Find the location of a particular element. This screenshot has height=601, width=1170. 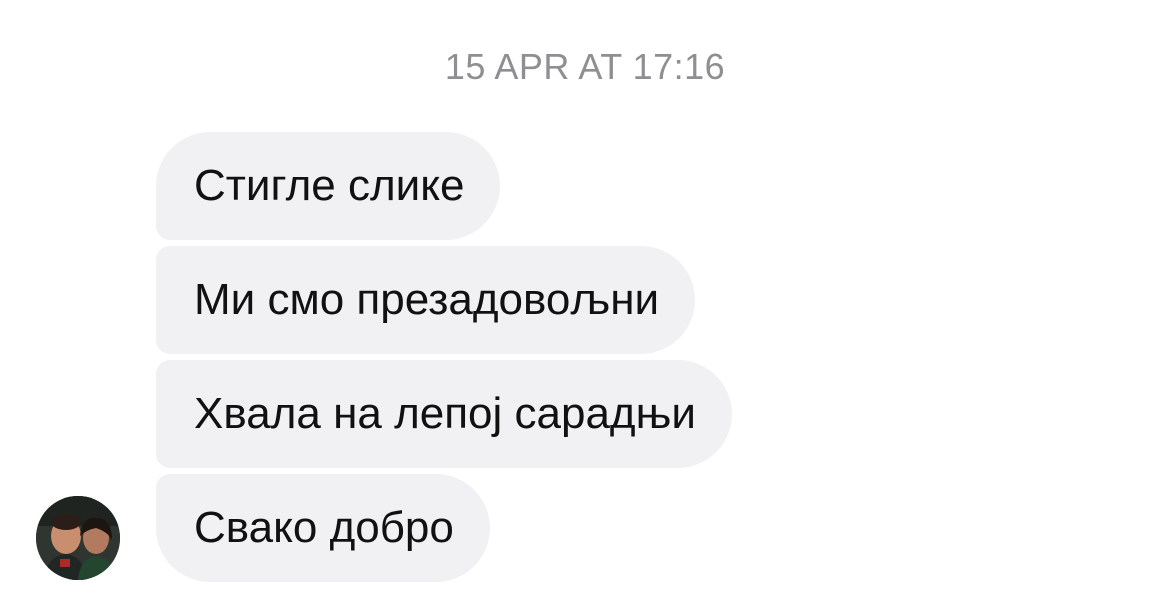

message-text: Стигле слике is located at coordinates (329, 185).